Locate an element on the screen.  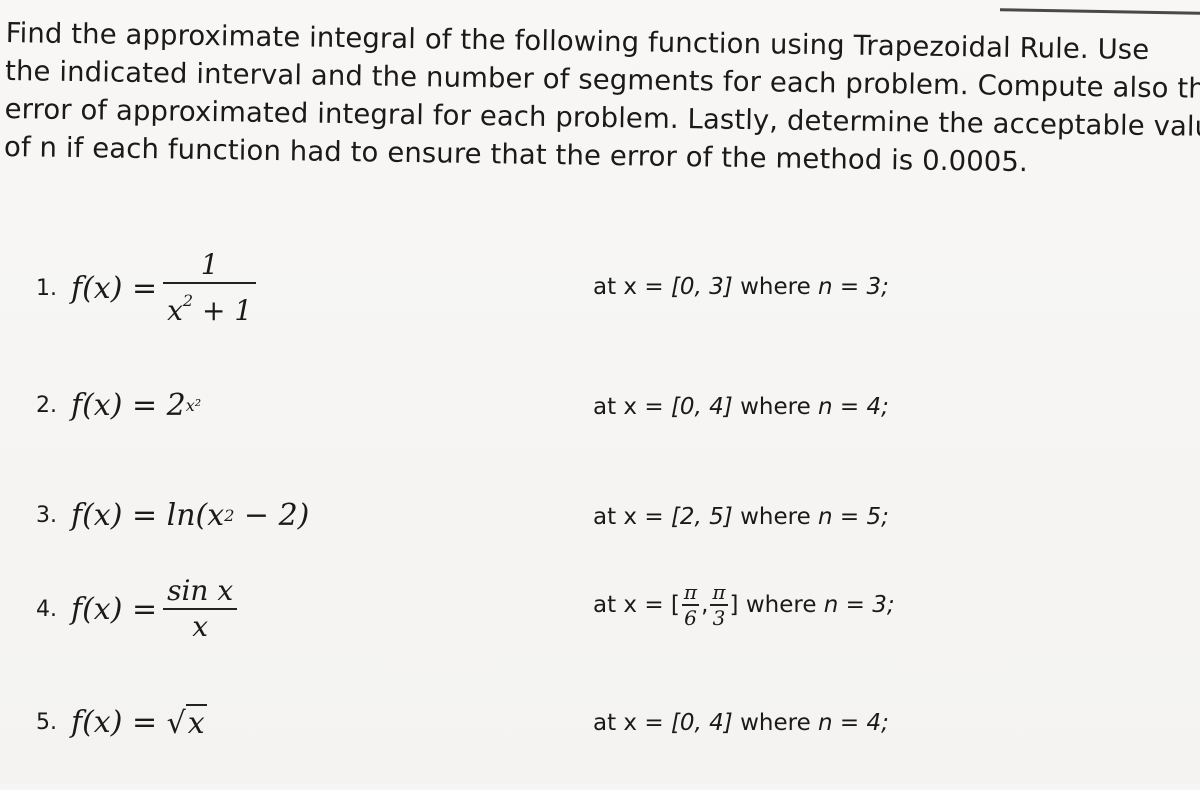
lower-denominator: 6 is located at coordinates (690, 617).